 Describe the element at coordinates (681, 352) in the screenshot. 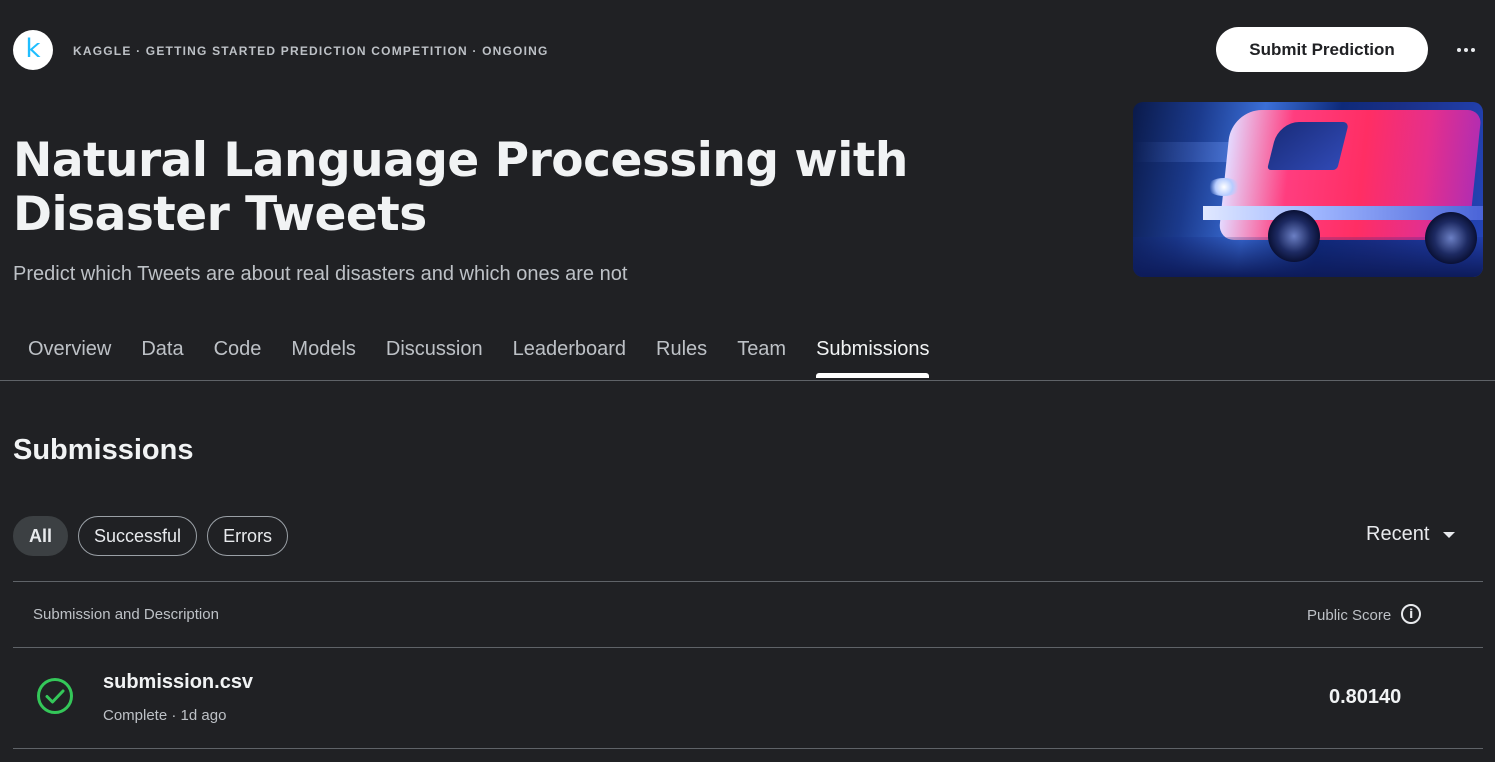

I see `tab-rules: Rules` at that location.